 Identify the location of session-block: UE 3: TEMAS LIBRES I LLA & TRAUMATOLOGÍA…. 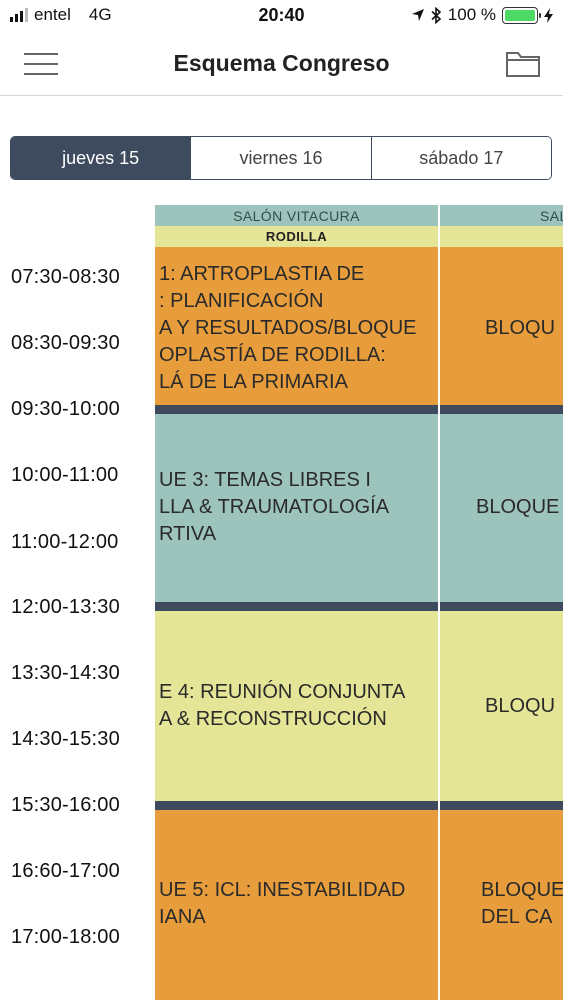
(296, 508).